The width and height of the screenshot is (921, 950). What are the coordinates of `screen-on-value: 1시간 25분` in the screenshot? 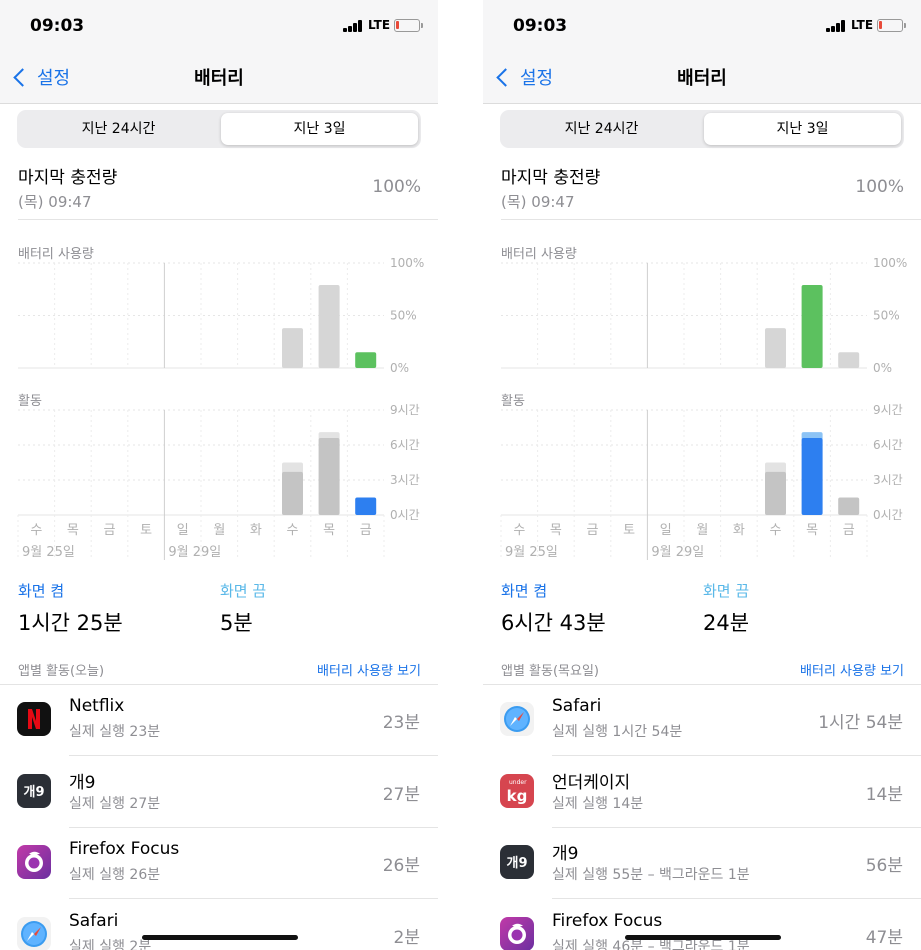 It's located at (70, 623).